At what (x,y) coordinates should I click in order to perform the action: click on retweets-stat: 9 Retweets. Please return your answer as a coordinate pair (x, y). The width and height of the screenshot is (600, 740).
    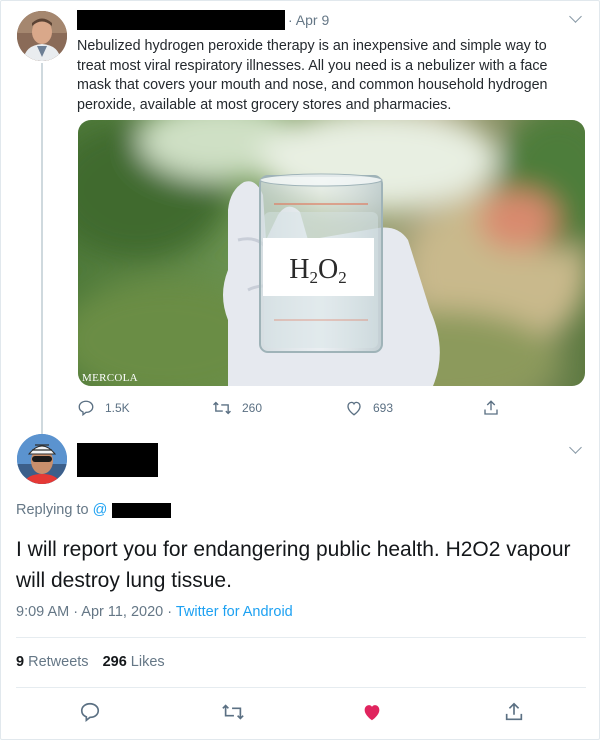
    Looking at the image, I should click on (52, 662).